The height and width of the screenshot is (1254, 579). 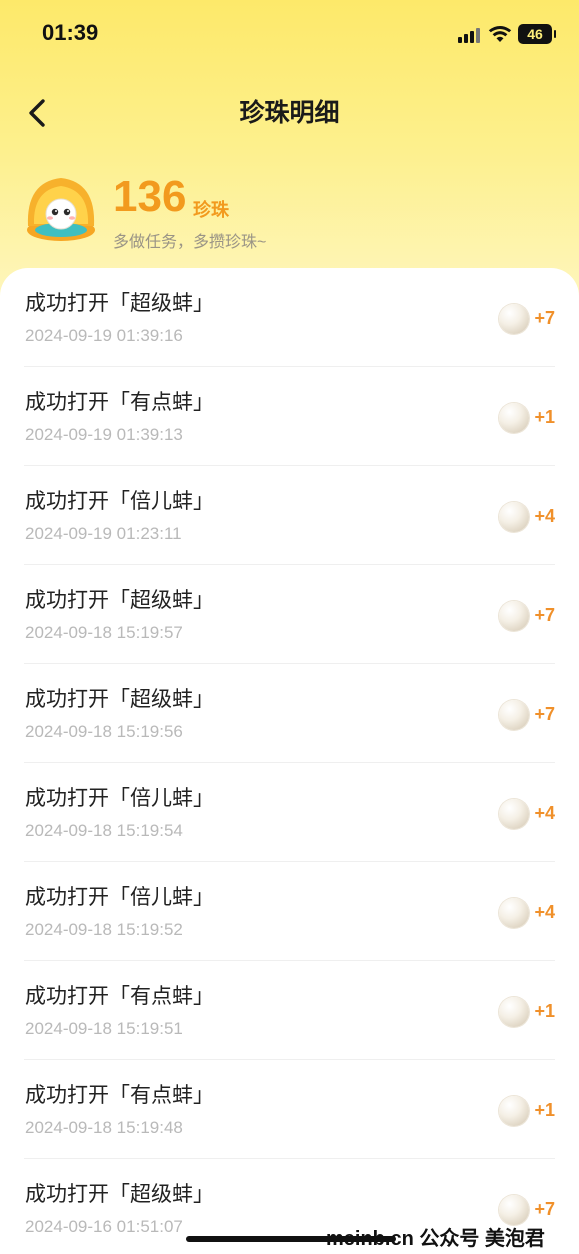 What do you see at coordinates (190, 242) in the screenshot?
I see `pearl-tip-text: 多做任务，多攒珍珠~` at bounding box center [190, 242].